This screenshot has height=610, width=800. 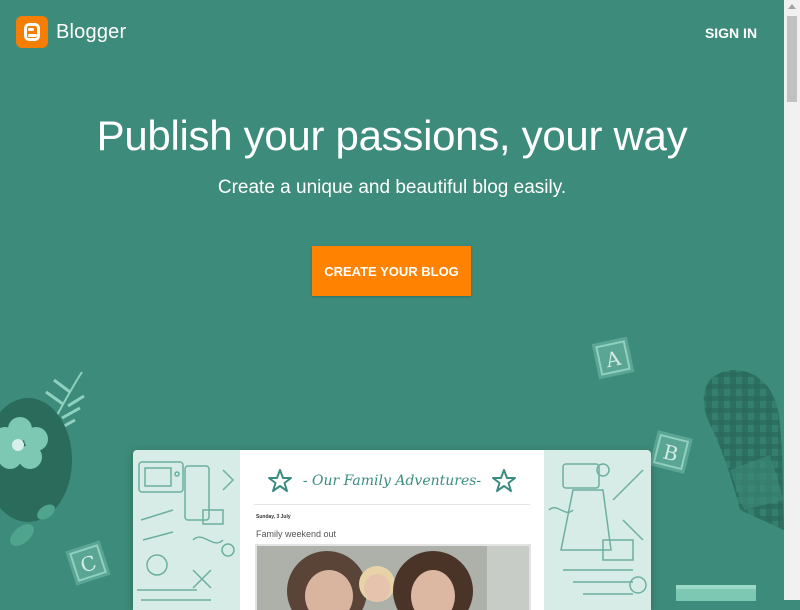 What do you see at coordinates (392, 504) in the screenshot?
I see `blog-divider` at bounding box center [392, 504].